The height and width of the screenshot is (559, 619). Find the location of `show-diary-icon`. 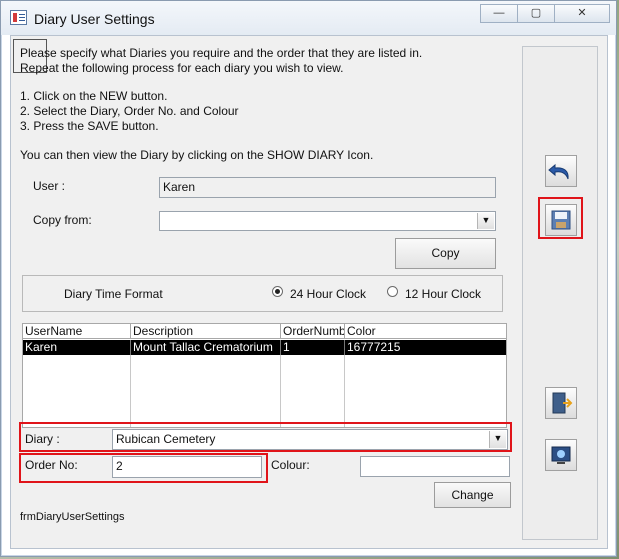

show-diary-icon is located at coordinates (561, 455).